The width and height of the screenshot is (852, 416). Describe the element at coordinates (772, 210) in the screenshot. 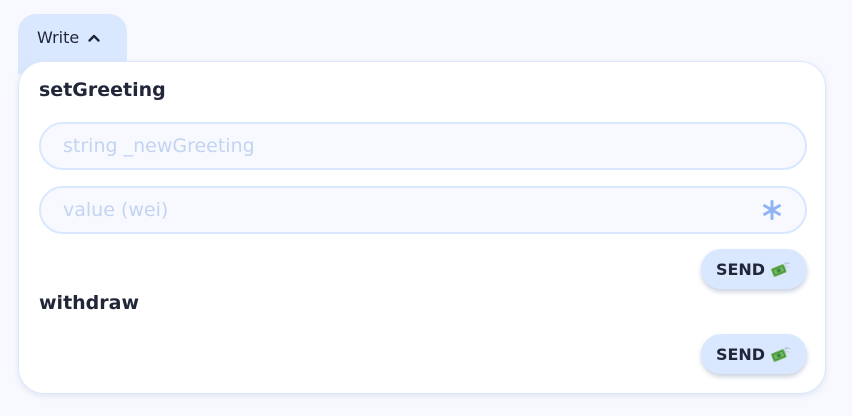

I see `asterisk-icon` at that location.